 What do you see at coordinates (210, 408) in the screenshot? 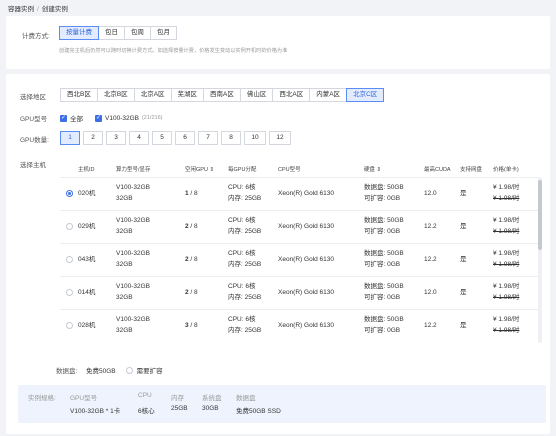
I see `summary-sys-value: 30GB` at bounding box center [210, 408].